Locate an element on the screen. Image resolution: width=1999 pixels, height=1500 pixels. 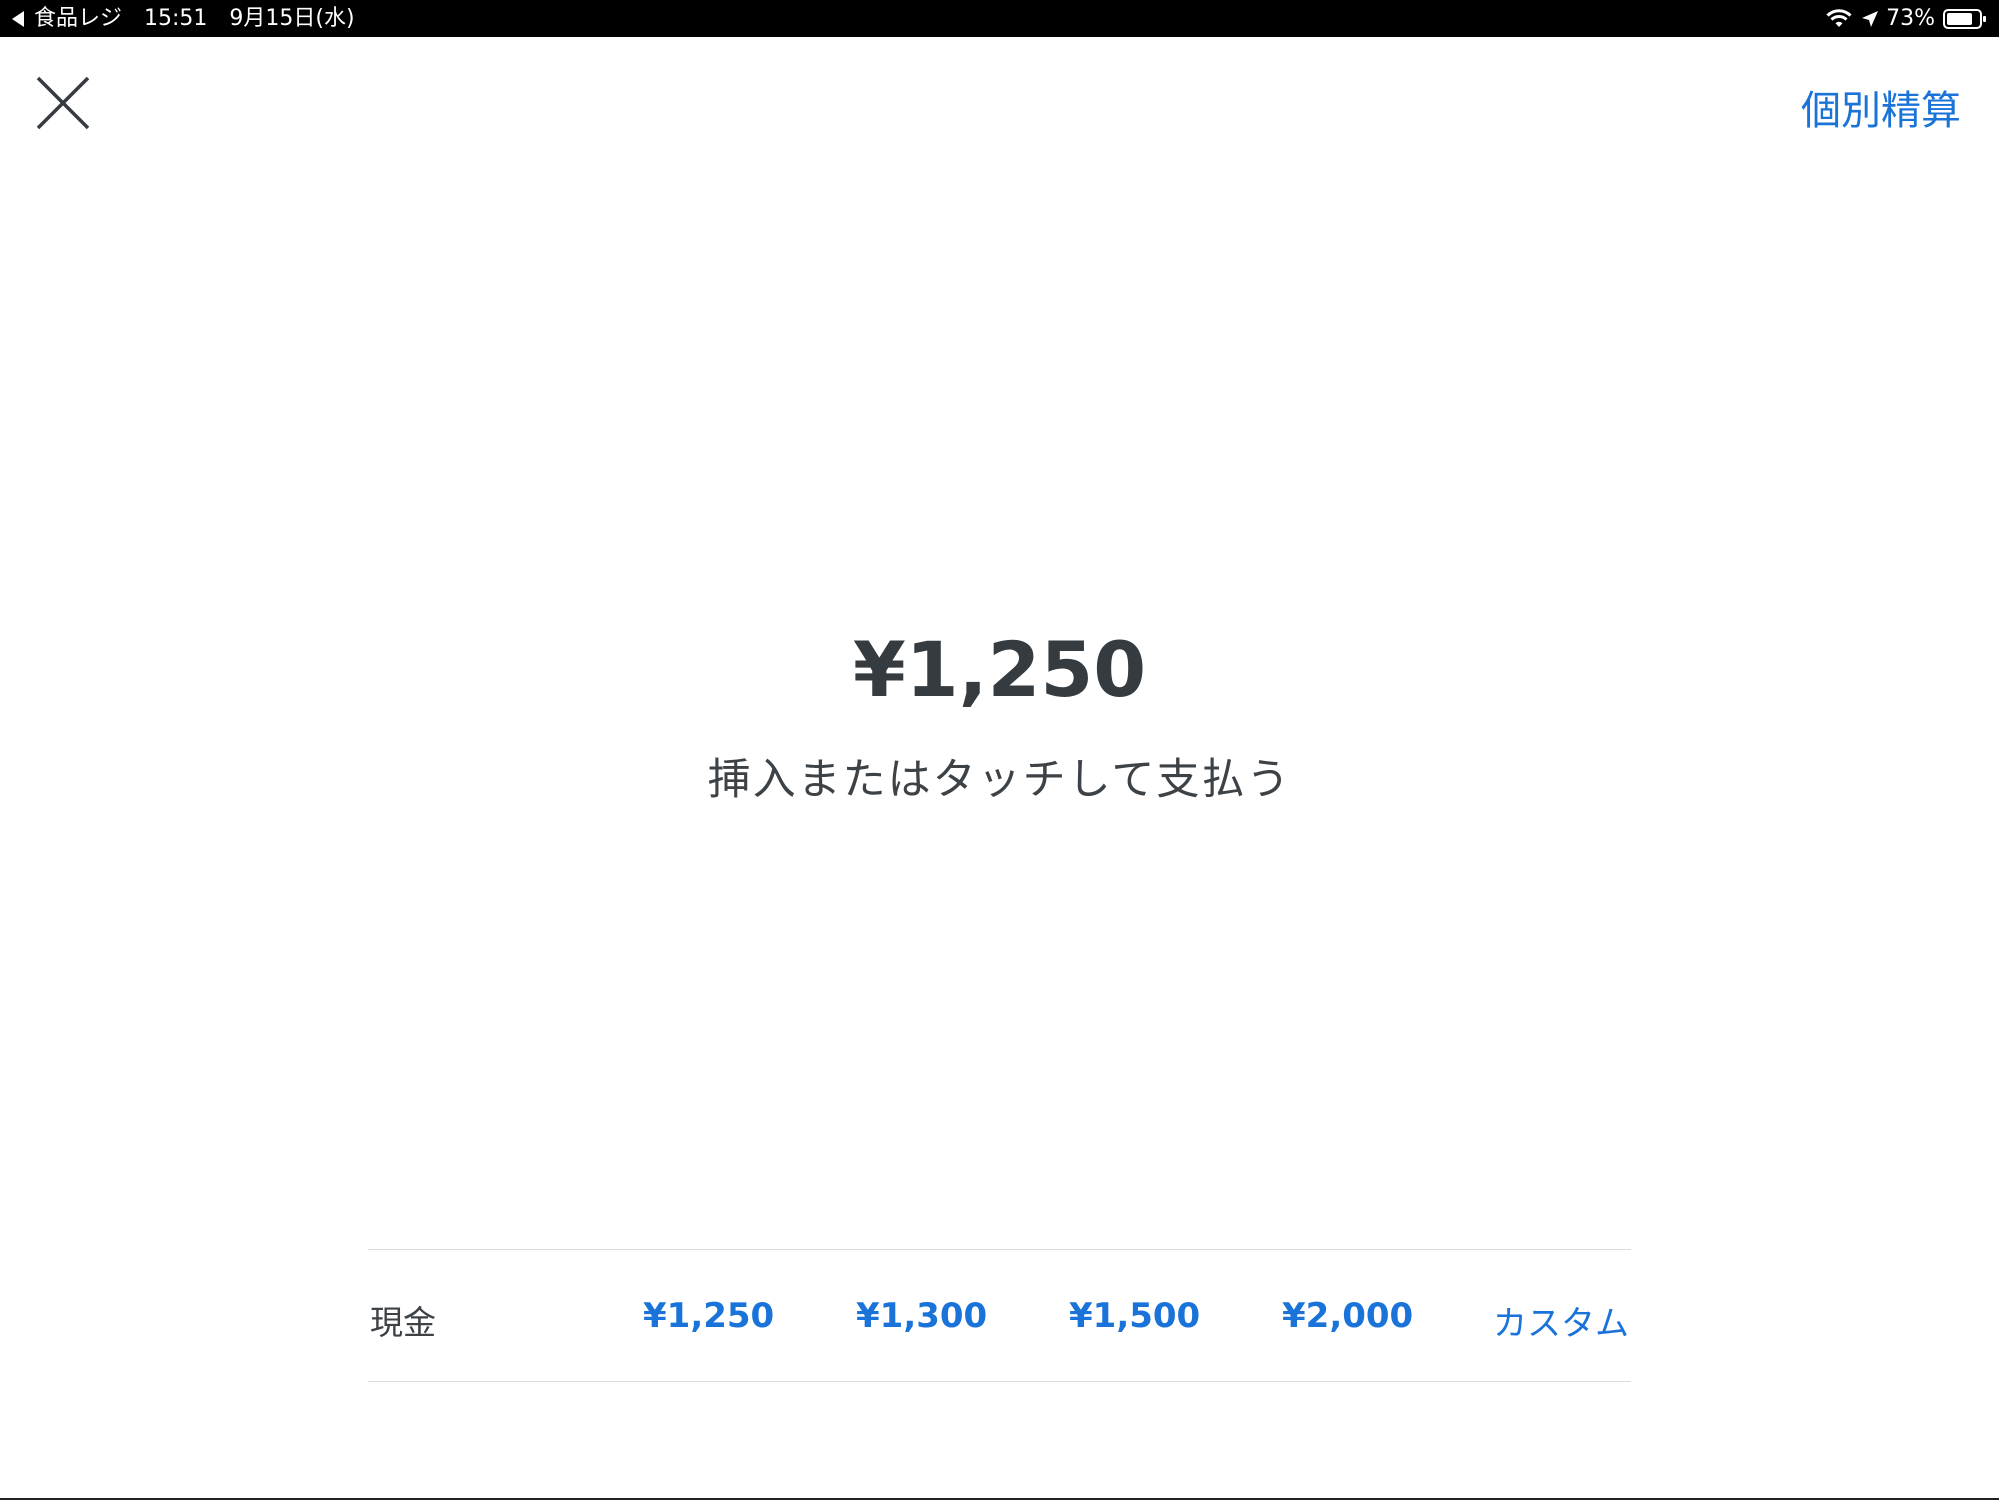
cash-options-row: 現金 ¥1,250 ¥1,300 ¥1,500 ¥2,000 カスタム is located at coordinates (999, 1315).